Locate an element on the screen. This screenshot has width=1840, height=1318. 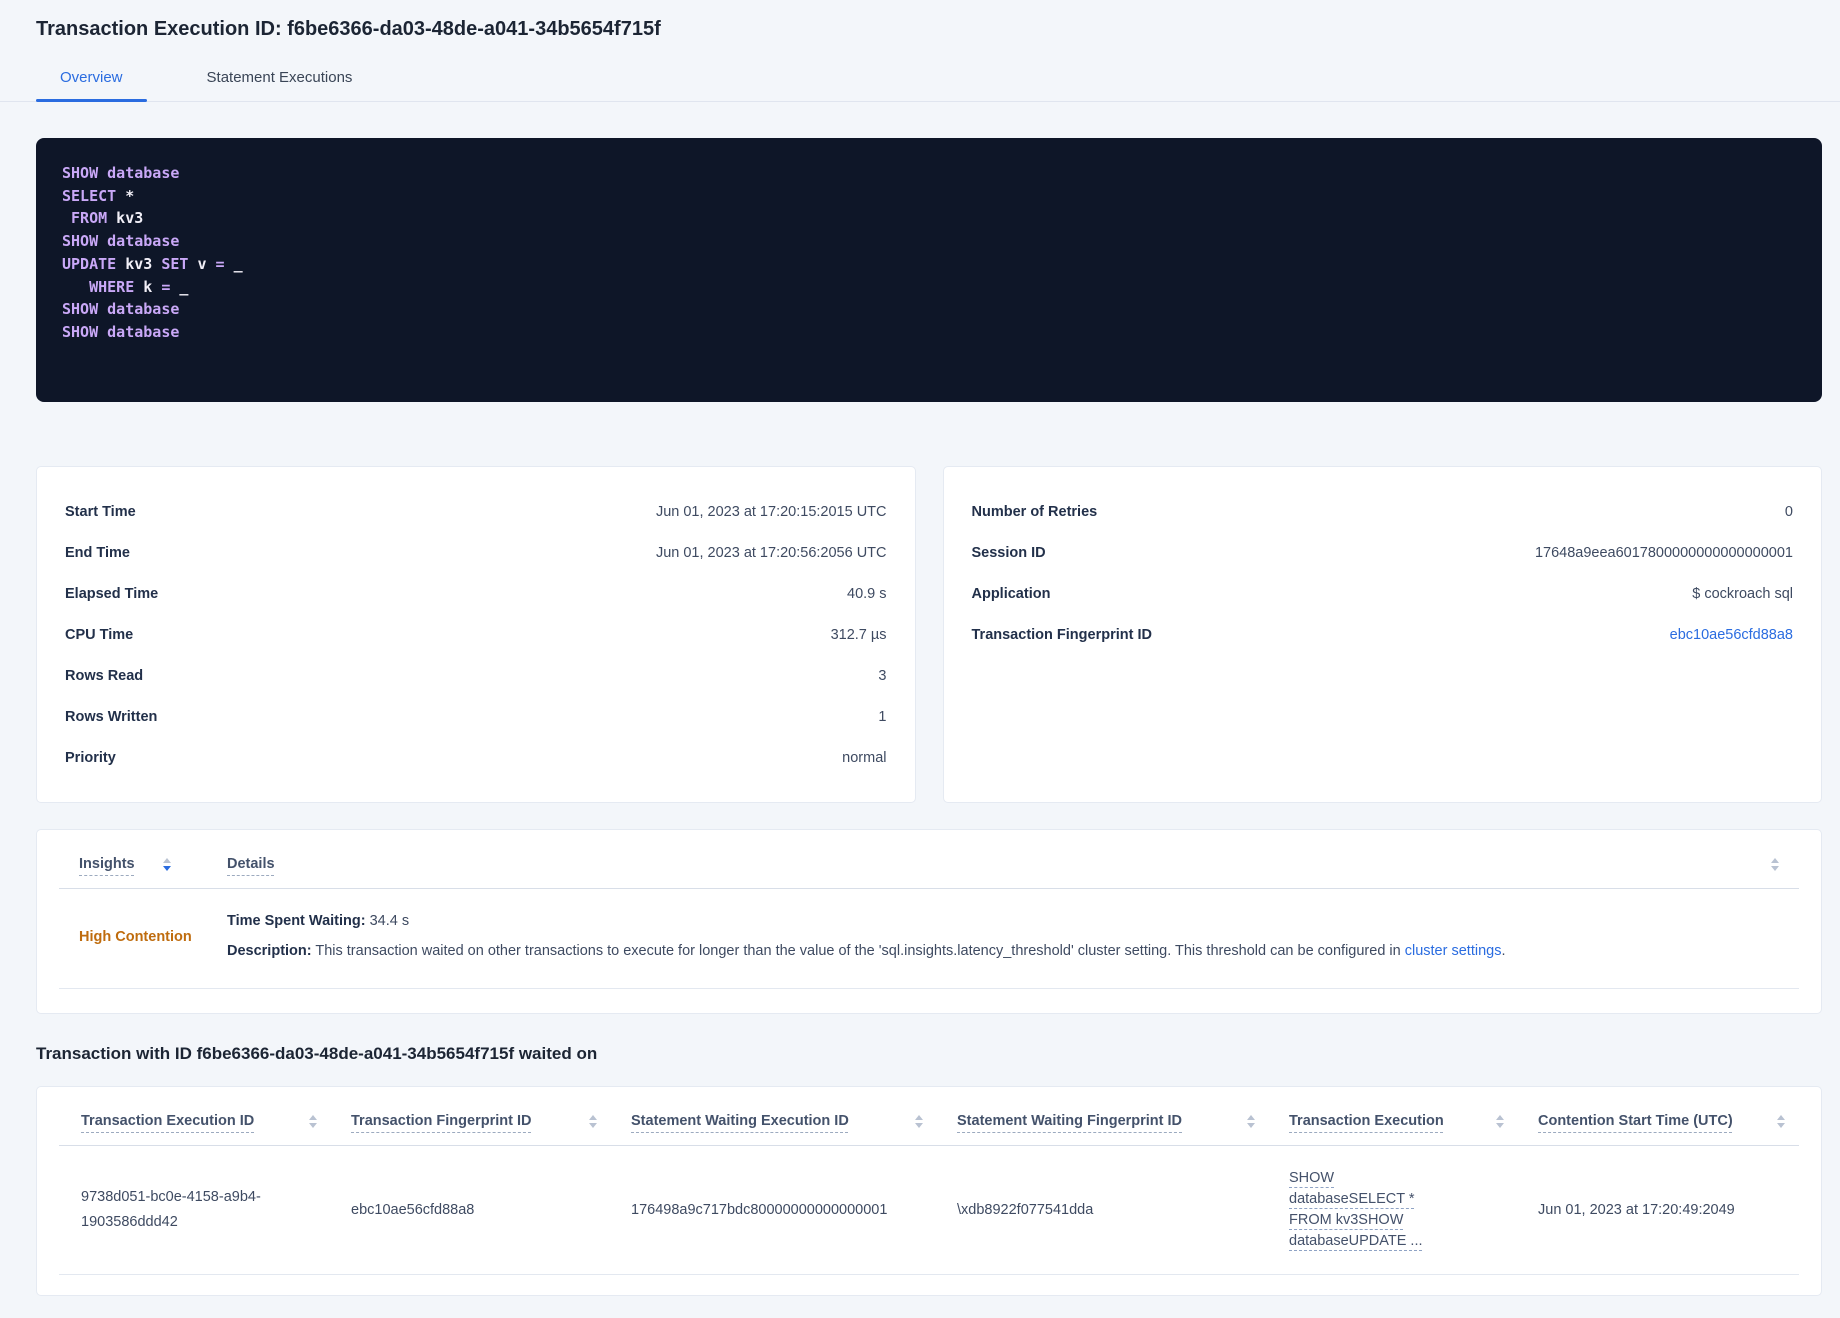
row-value: 0 is located at coordinates (1788, 511).